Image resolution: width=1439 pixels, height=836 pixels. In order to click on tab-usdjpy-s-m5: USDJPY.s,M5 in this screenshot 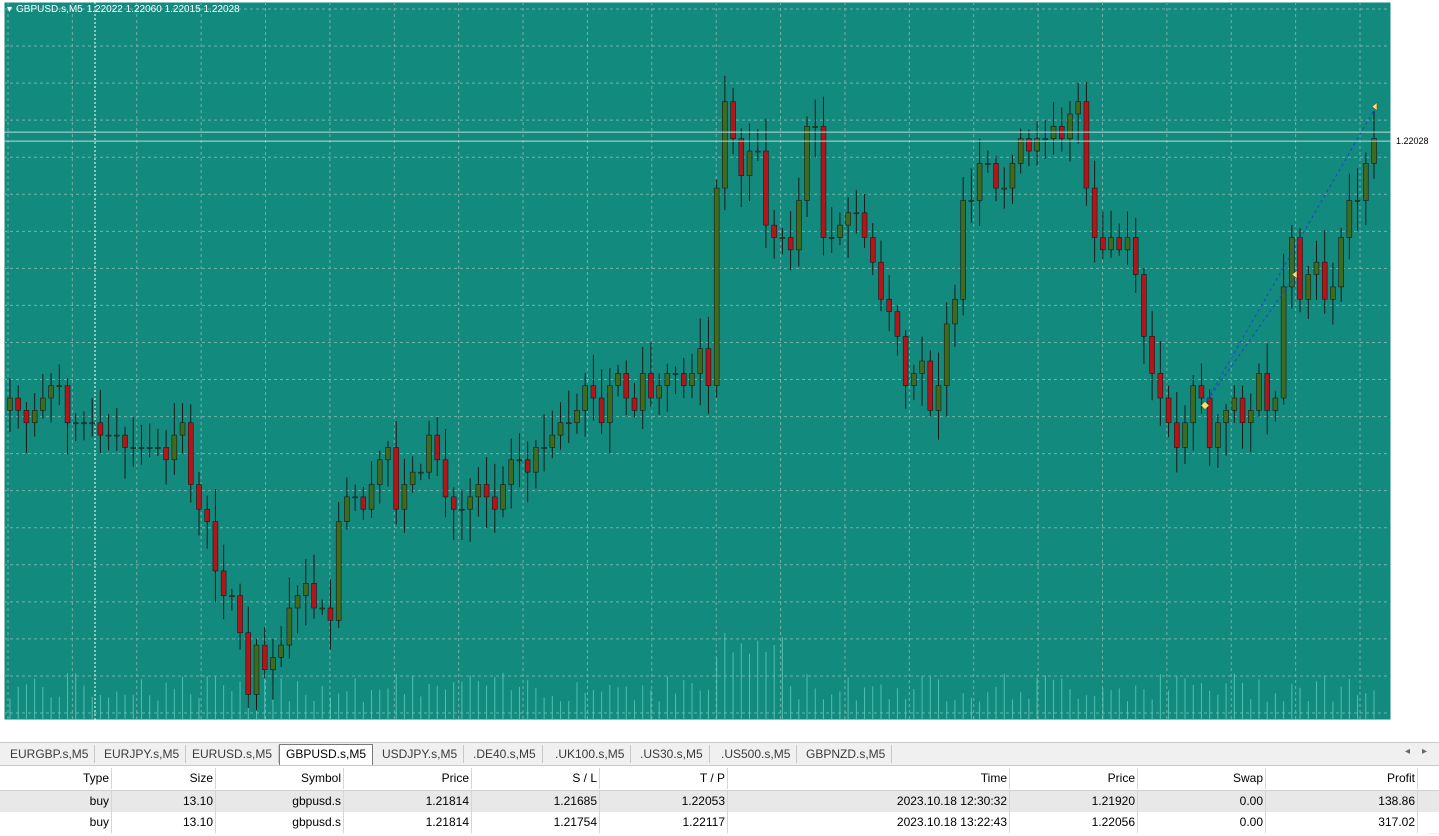, I will do `click(420, 754)`.